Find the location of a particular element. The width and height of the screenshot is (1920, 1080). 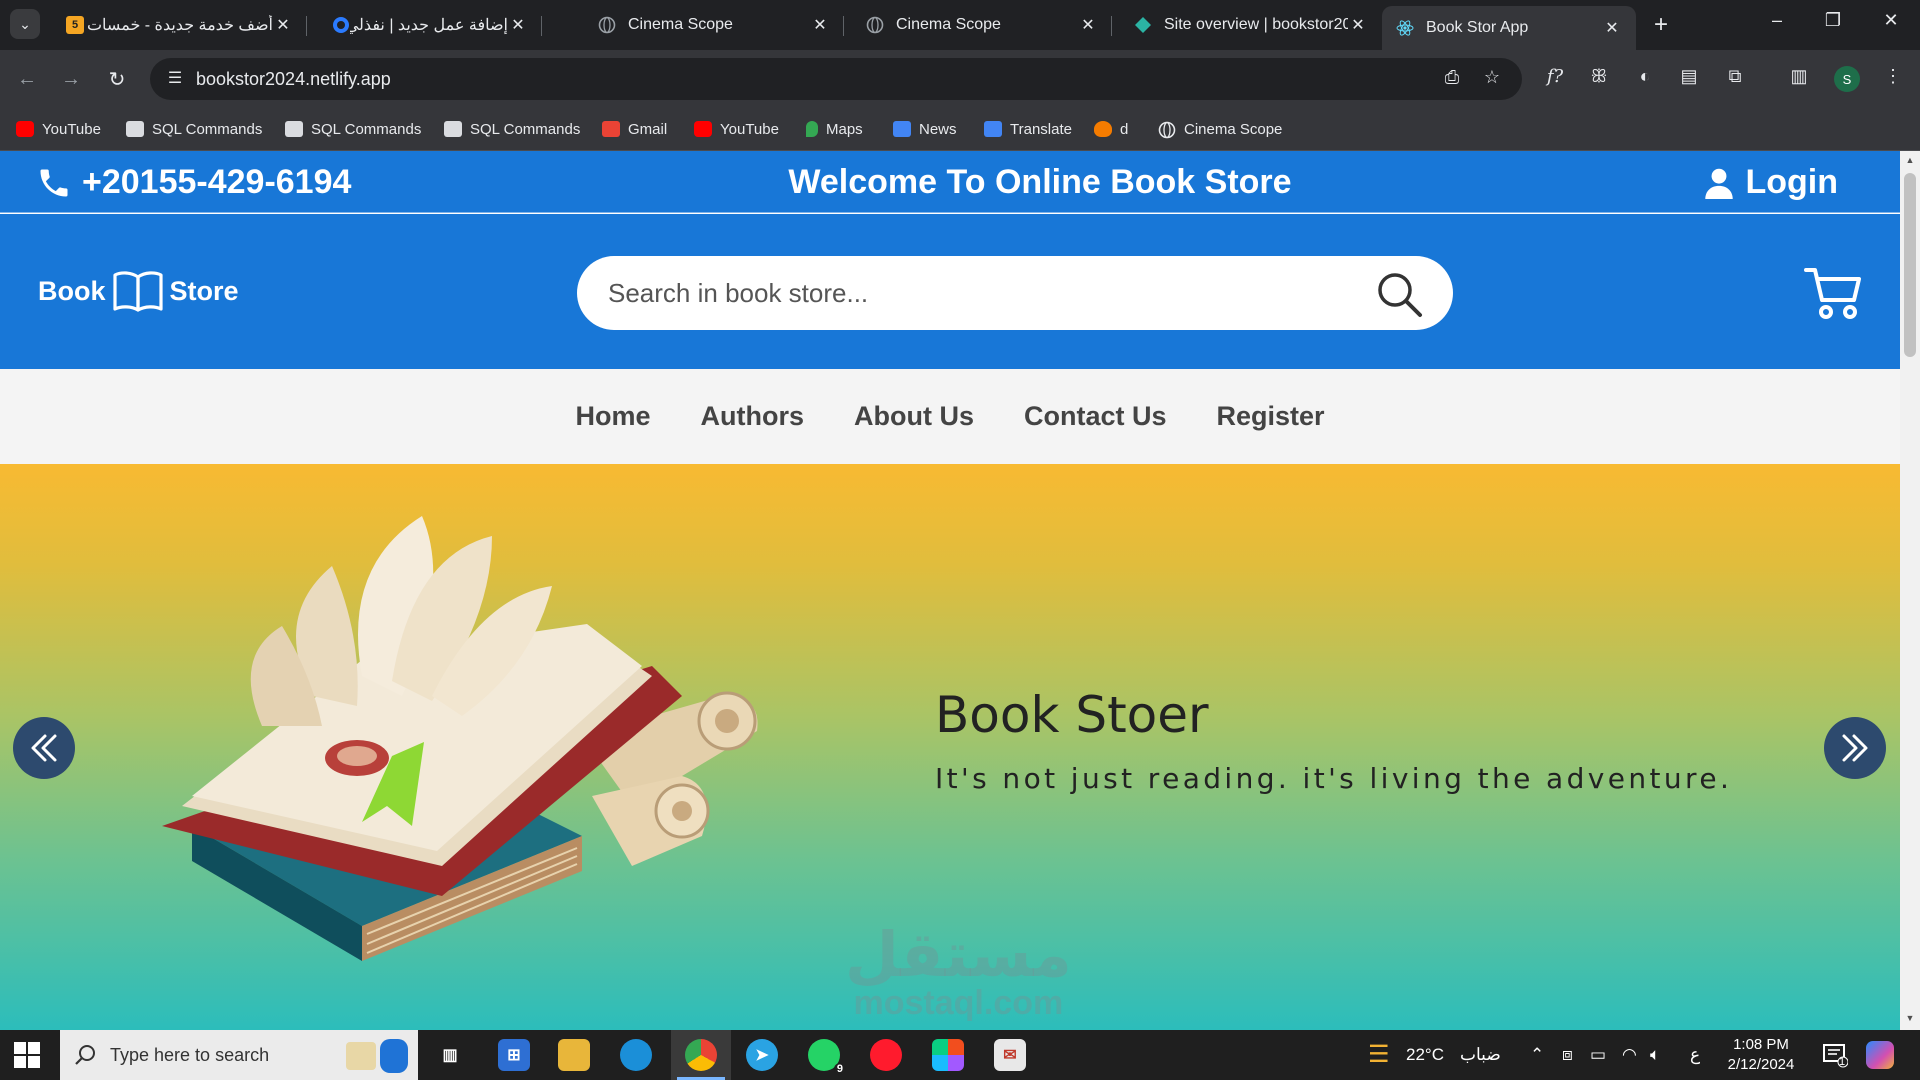

reload-icon: ↻ is located at coordinates (117, 79).